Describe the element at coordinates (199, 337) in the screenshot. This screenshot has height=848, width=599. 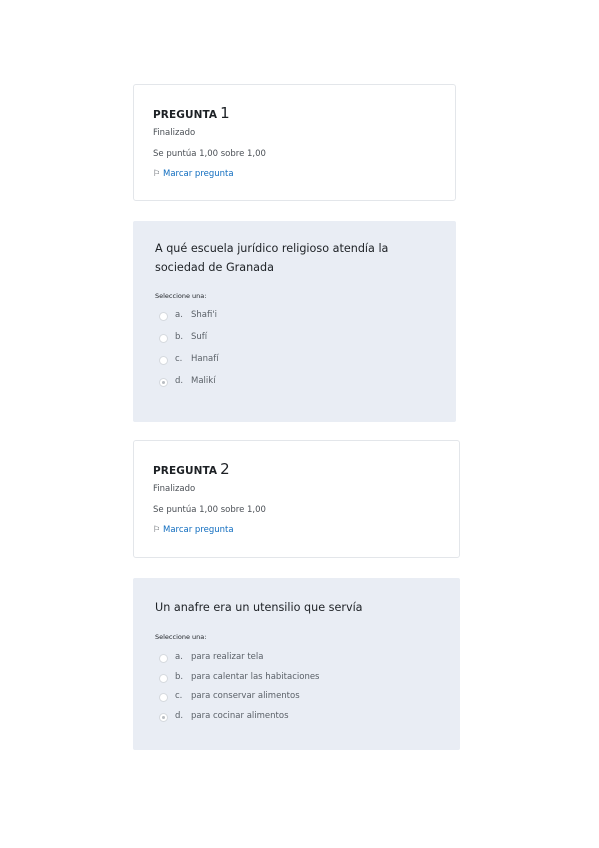
I see `answer-text: Sufí` at that location.